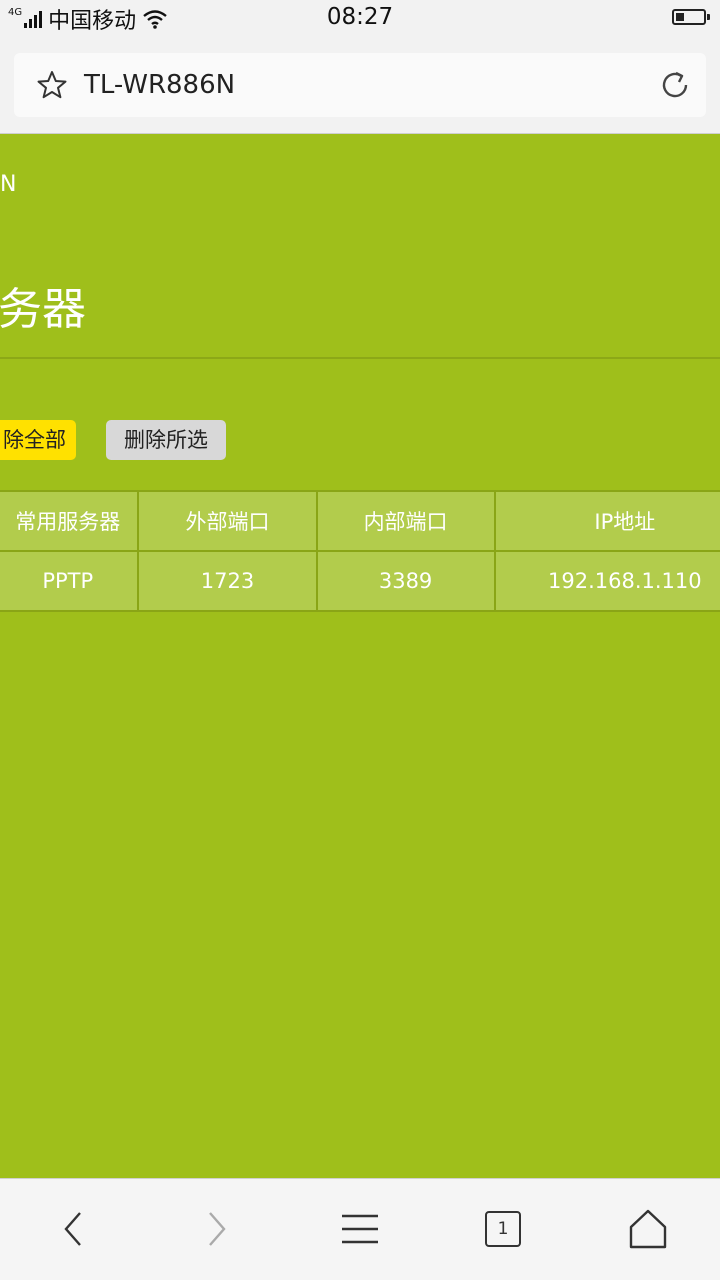 The height and width of the screenshot is (1280, 720). I want to click on table-header-row: 常用服务器 外部端口 内部端口 IP地址, so click(360, 521).